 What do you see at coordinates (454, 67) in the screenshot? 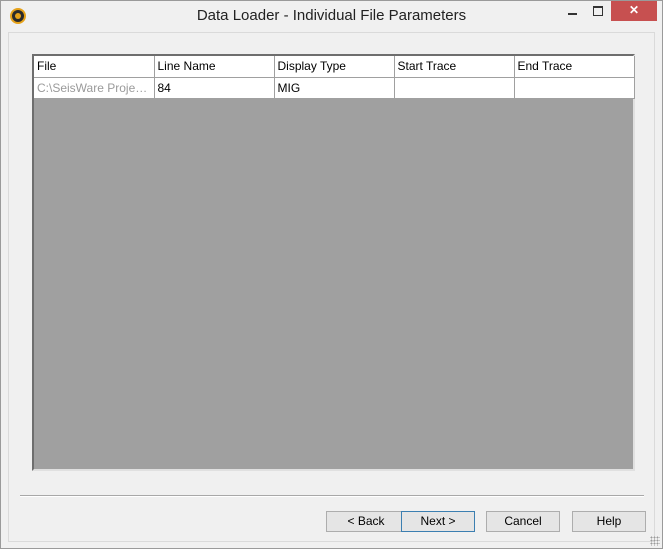
I see `column-header-start-trace: Start Trace` at bounding box center [454, 67].